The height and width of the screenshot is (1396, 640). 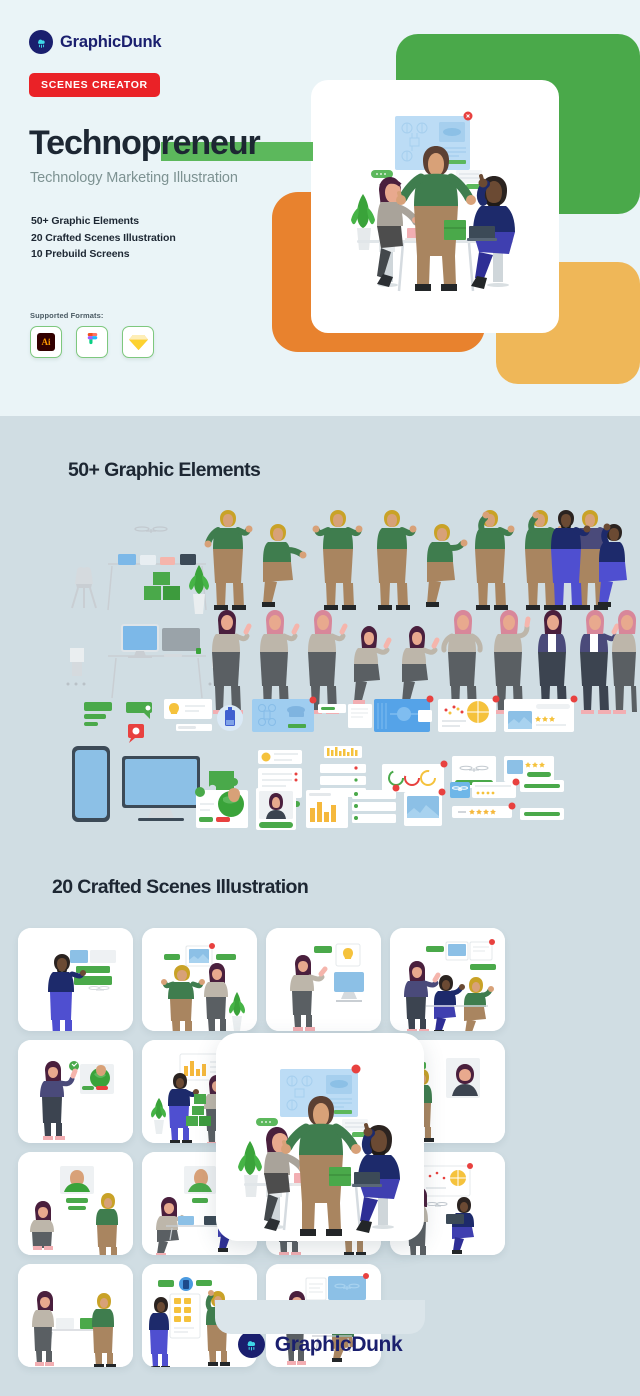 I want to click on checklist-card, so click(x=376, y=803).